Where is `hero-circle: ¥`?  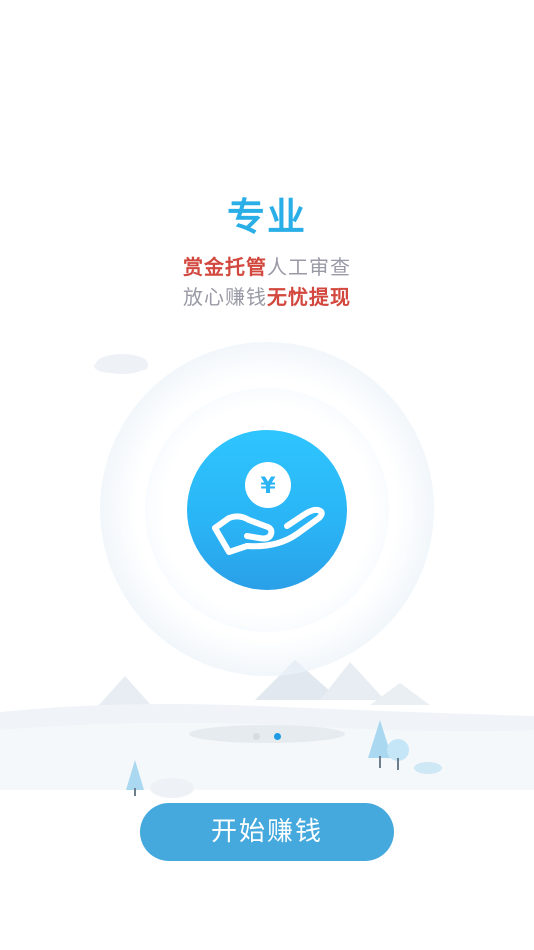
hero-circle: ¥ is located at coordinates (267, 510).